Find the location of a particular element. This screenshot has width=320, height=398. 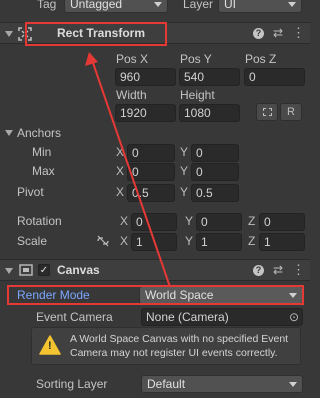

render-mode-caret-icon is located at coordinates (293, 295).